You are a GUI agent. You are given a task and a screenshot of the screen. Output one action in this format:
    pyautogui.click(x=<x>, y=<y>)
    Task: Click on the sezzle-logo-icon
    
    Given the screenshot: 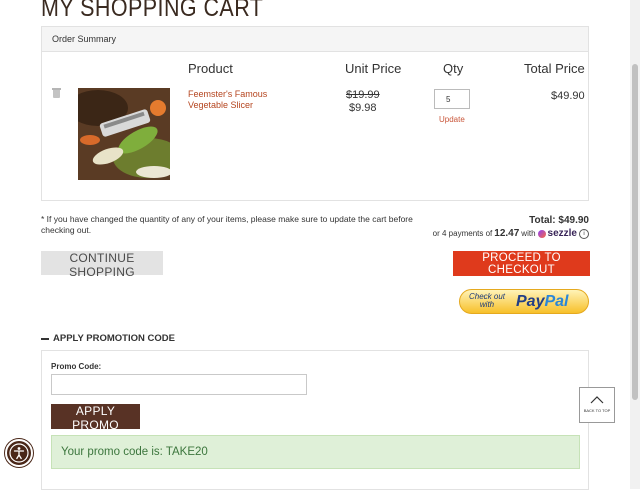 What is the action you would take?
    pyautogui.click(x=541, y=233)
    